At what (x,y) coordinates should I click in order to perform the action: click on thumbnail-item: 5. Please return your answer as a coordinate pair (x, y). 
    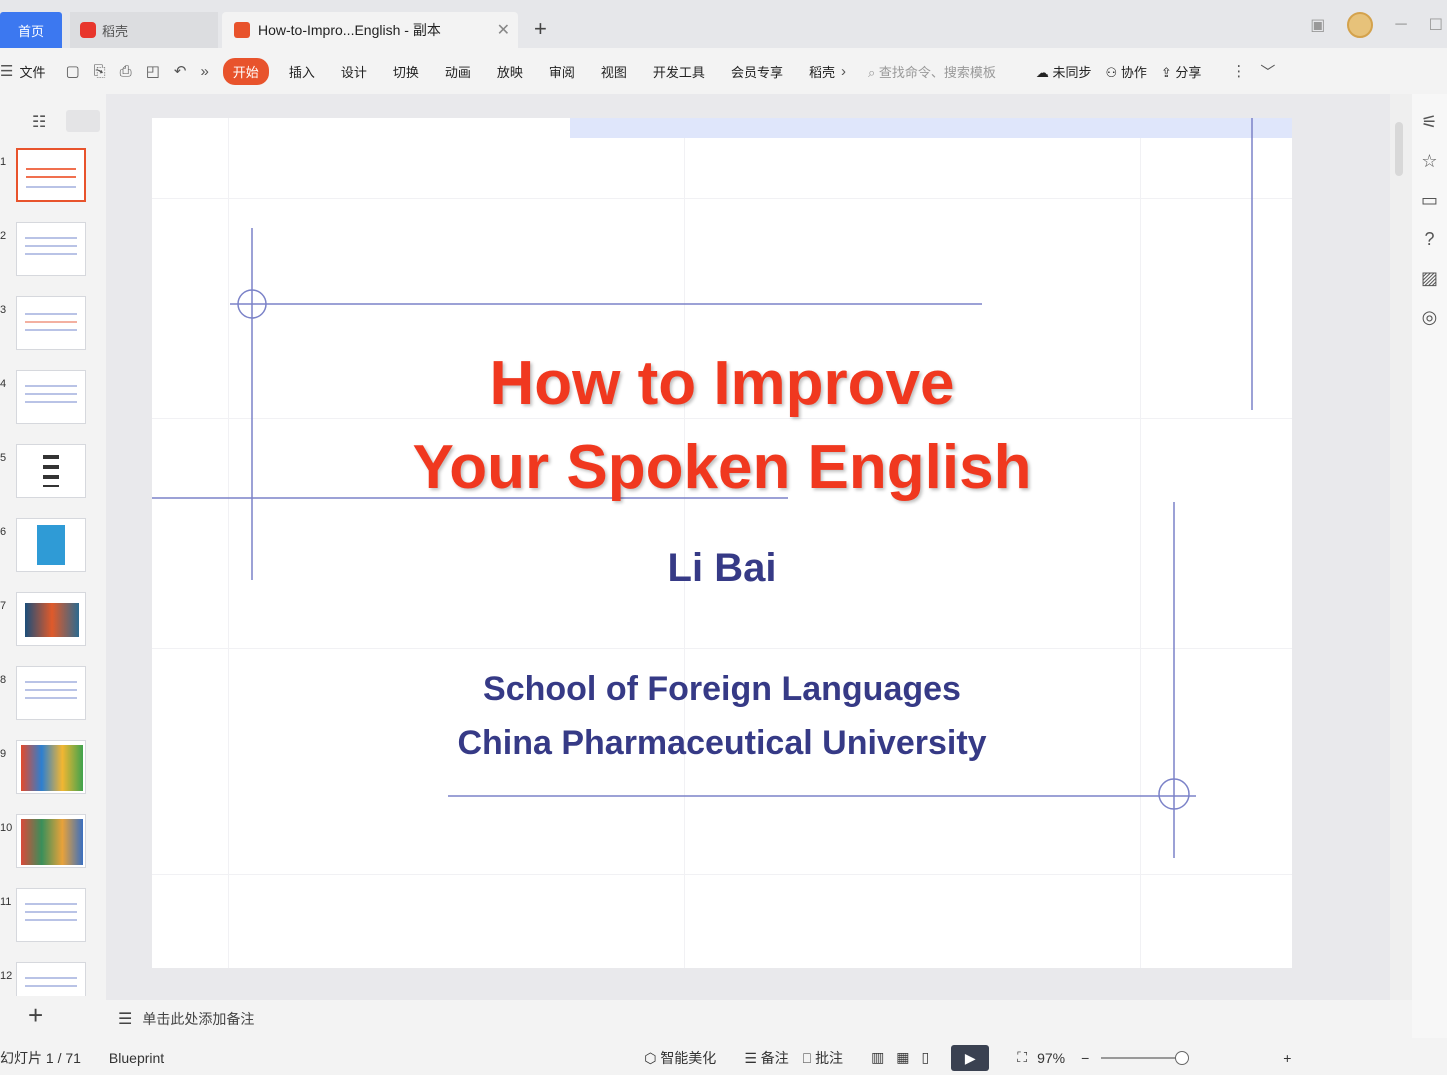
    Looking at the image, I should click on (50, 472).